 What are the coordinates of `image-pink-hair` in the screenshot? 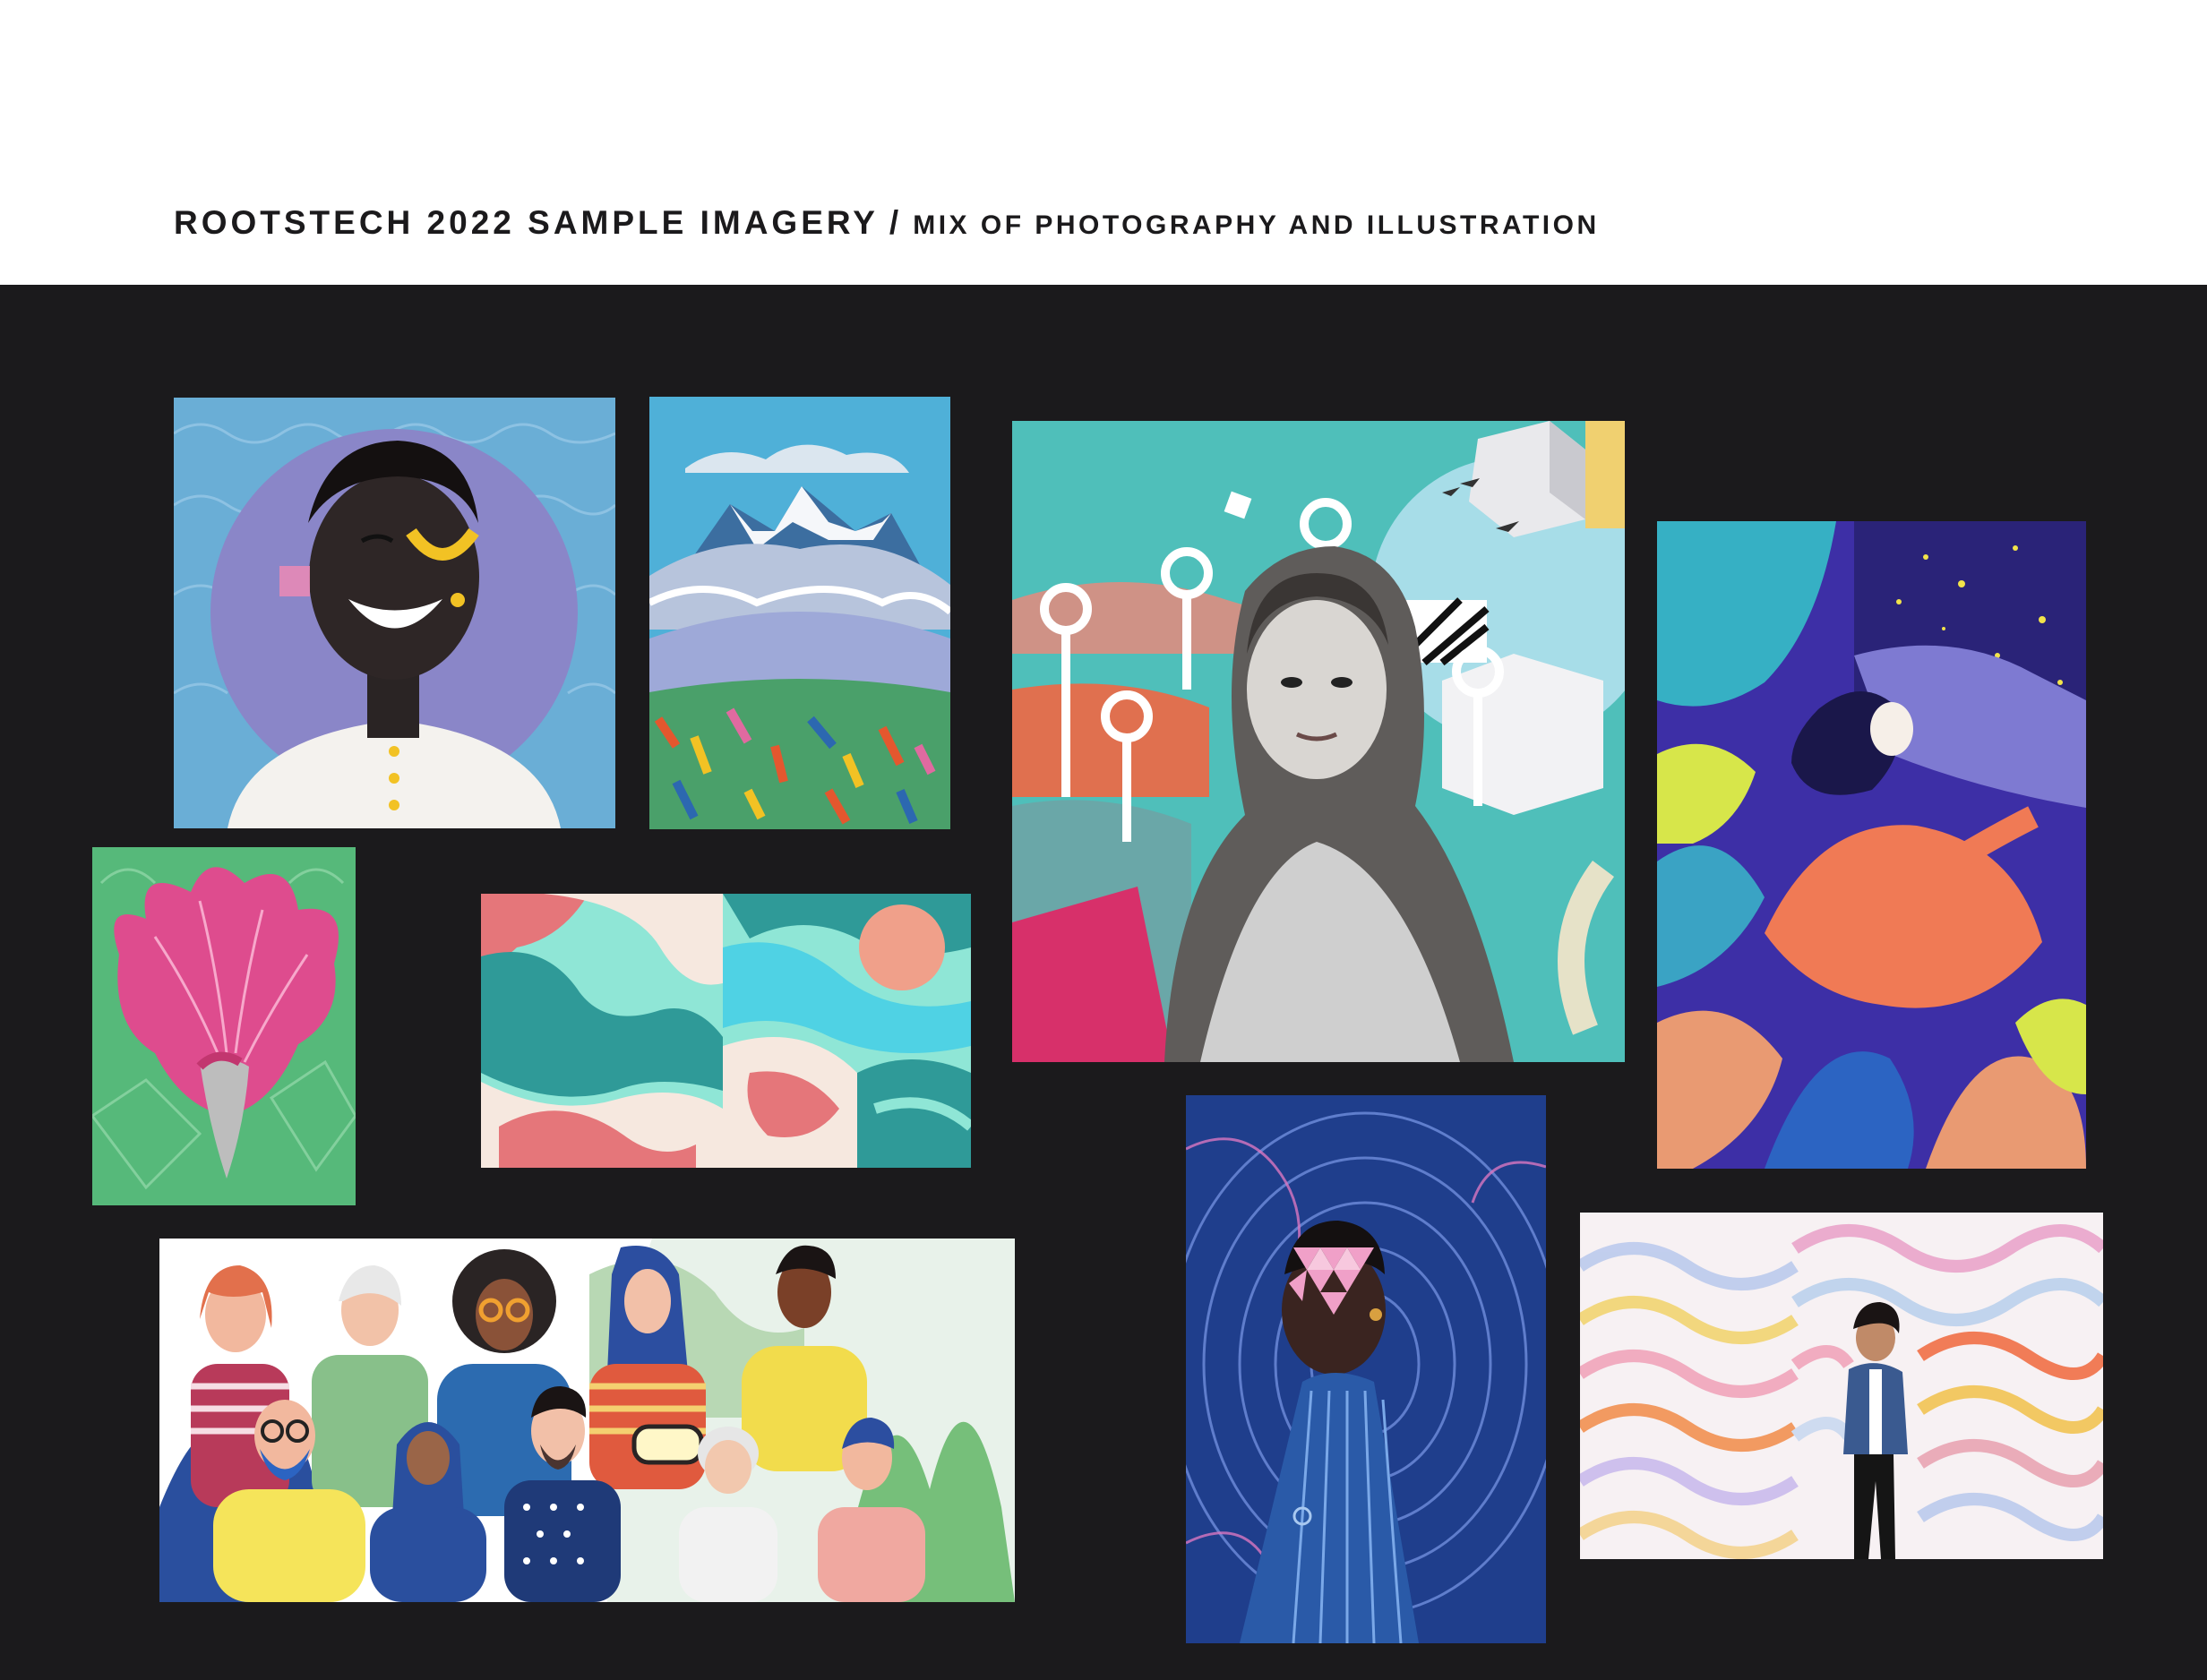 It's located at (224, 1026).